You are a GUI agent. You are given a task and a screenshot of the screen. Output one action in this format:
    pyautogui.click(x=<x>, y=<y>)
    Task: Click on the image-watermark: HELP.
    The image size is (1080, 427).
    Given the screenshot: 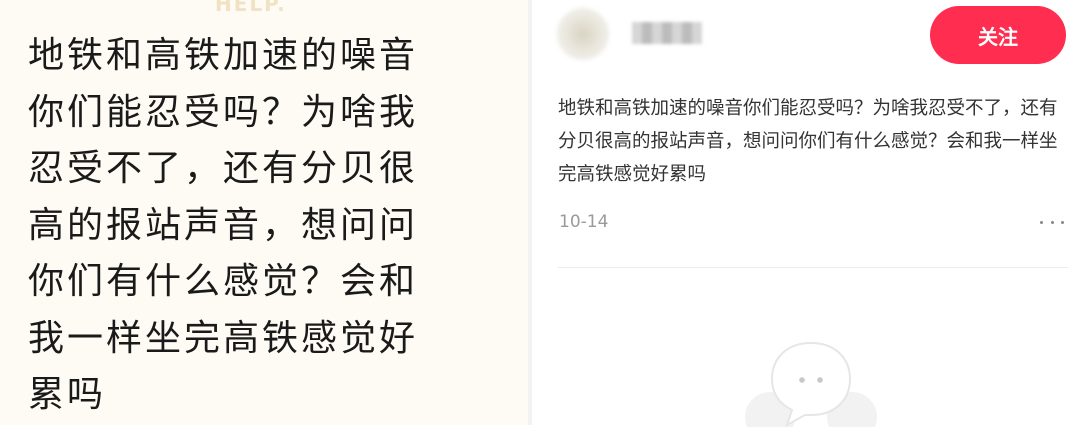 What is the action you would take?
    pyautogui.click(x=251, y=8)
    